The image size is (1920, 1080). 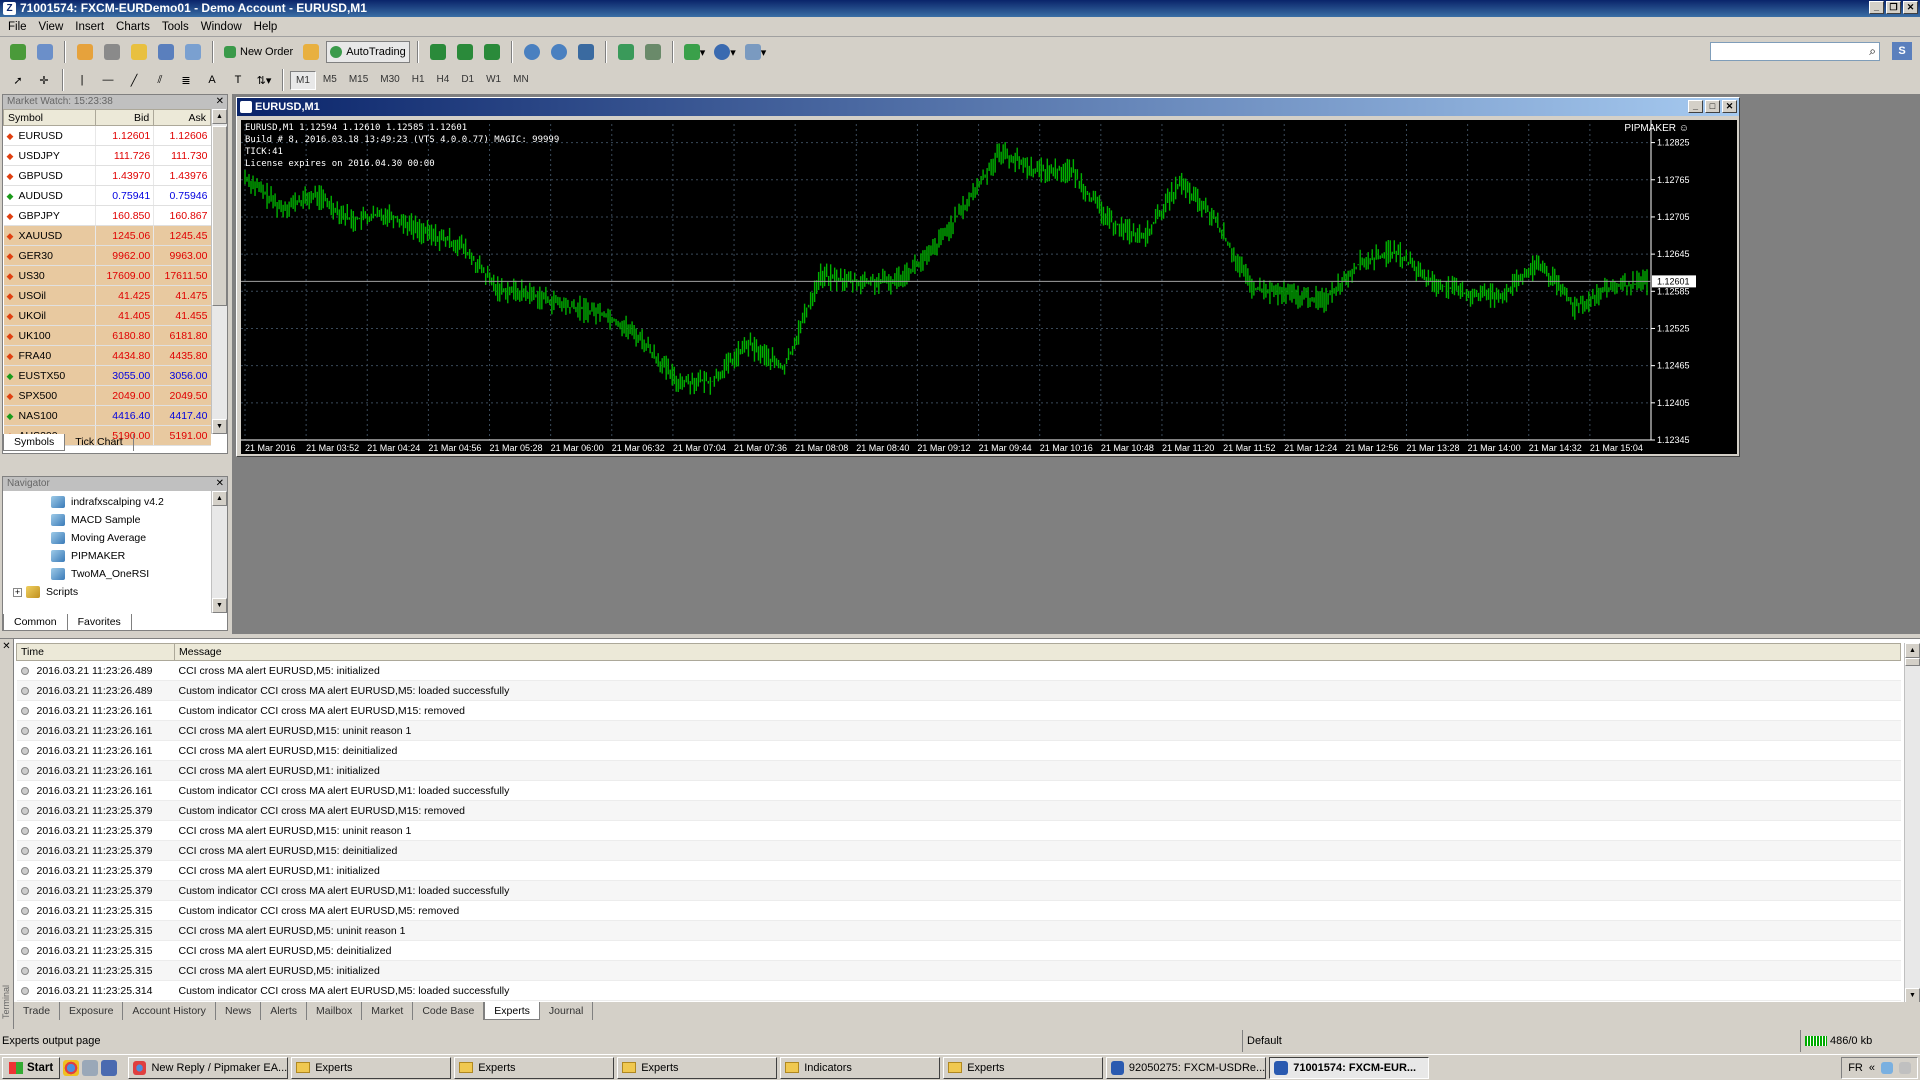 What do you see at coordinates (418, 80) in the screenshot?
I see `timeframe-h1: H1` at bounding box center [418, 80].